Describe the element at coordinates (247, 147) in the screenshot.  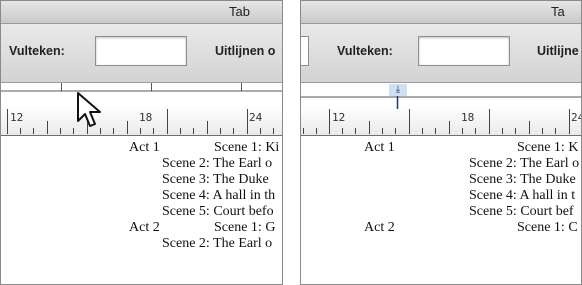
I see `scene-line: Scene 1: Ki` at that location.